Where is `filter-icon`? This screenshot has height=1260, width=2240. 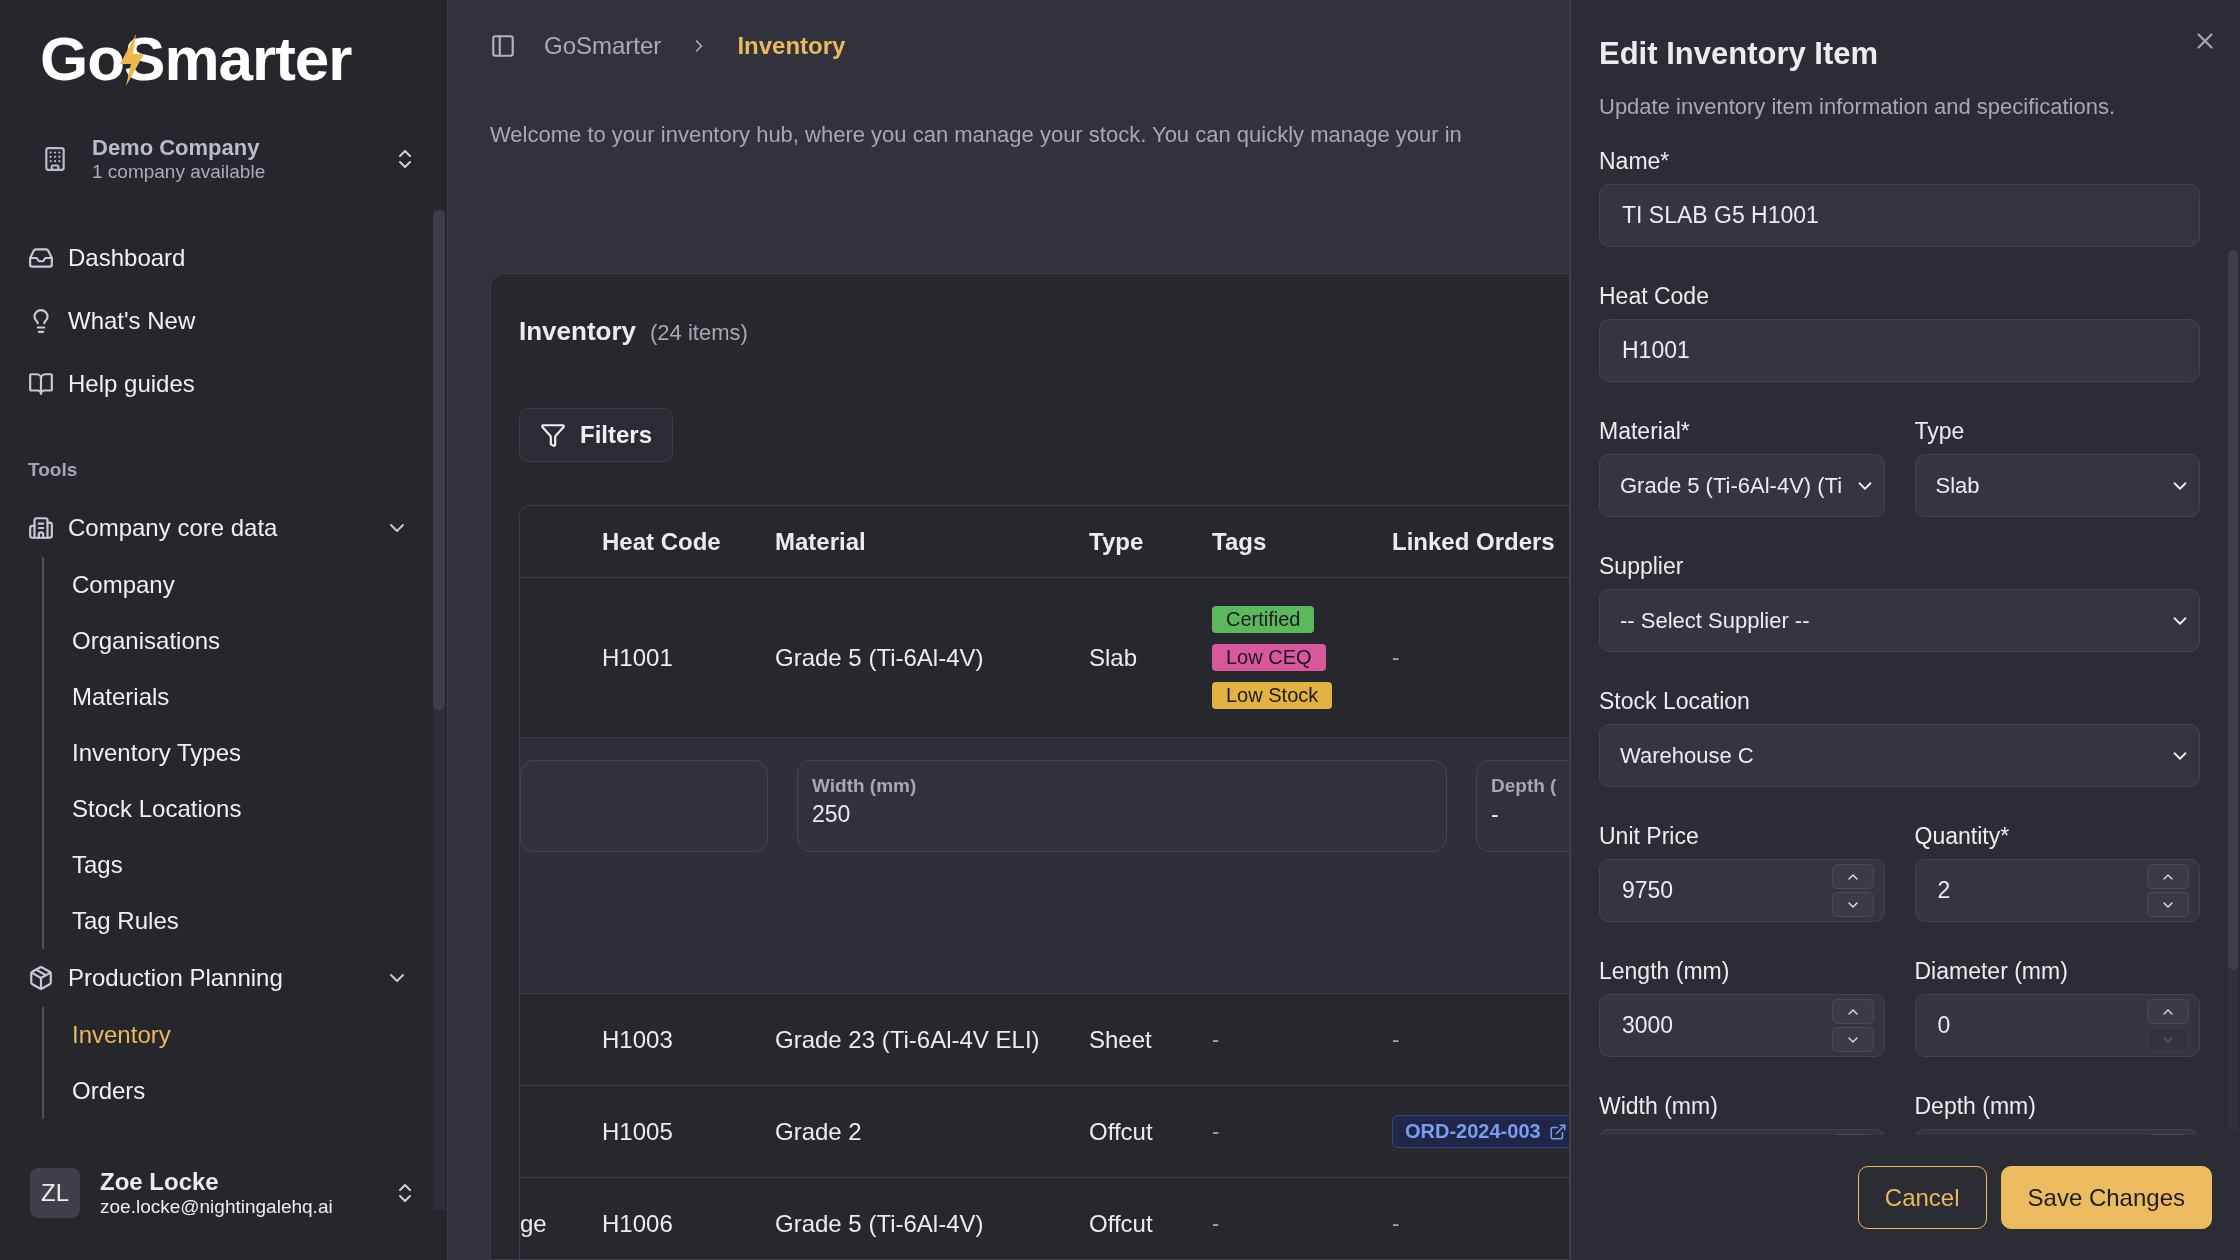
filter-icon is located at coordinates (553, 435).